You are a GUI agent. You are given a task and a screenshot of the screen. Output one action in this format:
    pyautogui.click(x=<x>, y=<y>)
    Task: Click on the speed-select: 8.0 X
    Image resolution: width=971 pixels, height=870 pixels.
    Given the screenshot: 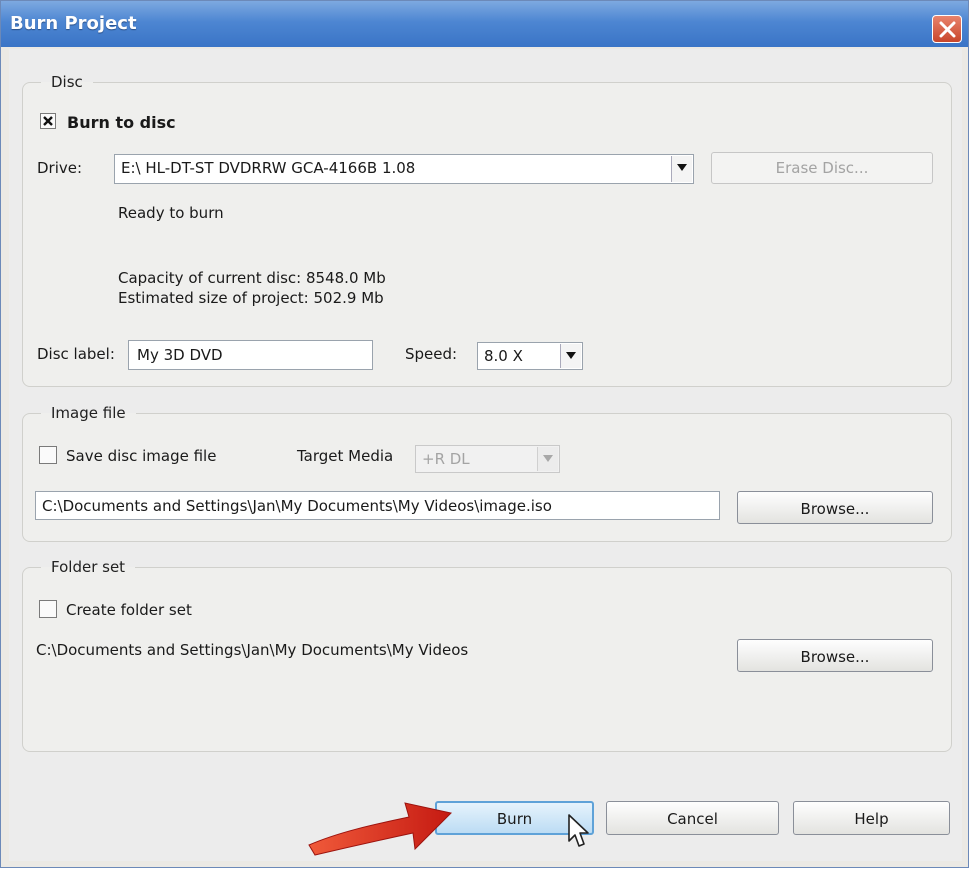 What is the action you would take?
    pyautogui.click(x=530, y=356)
    